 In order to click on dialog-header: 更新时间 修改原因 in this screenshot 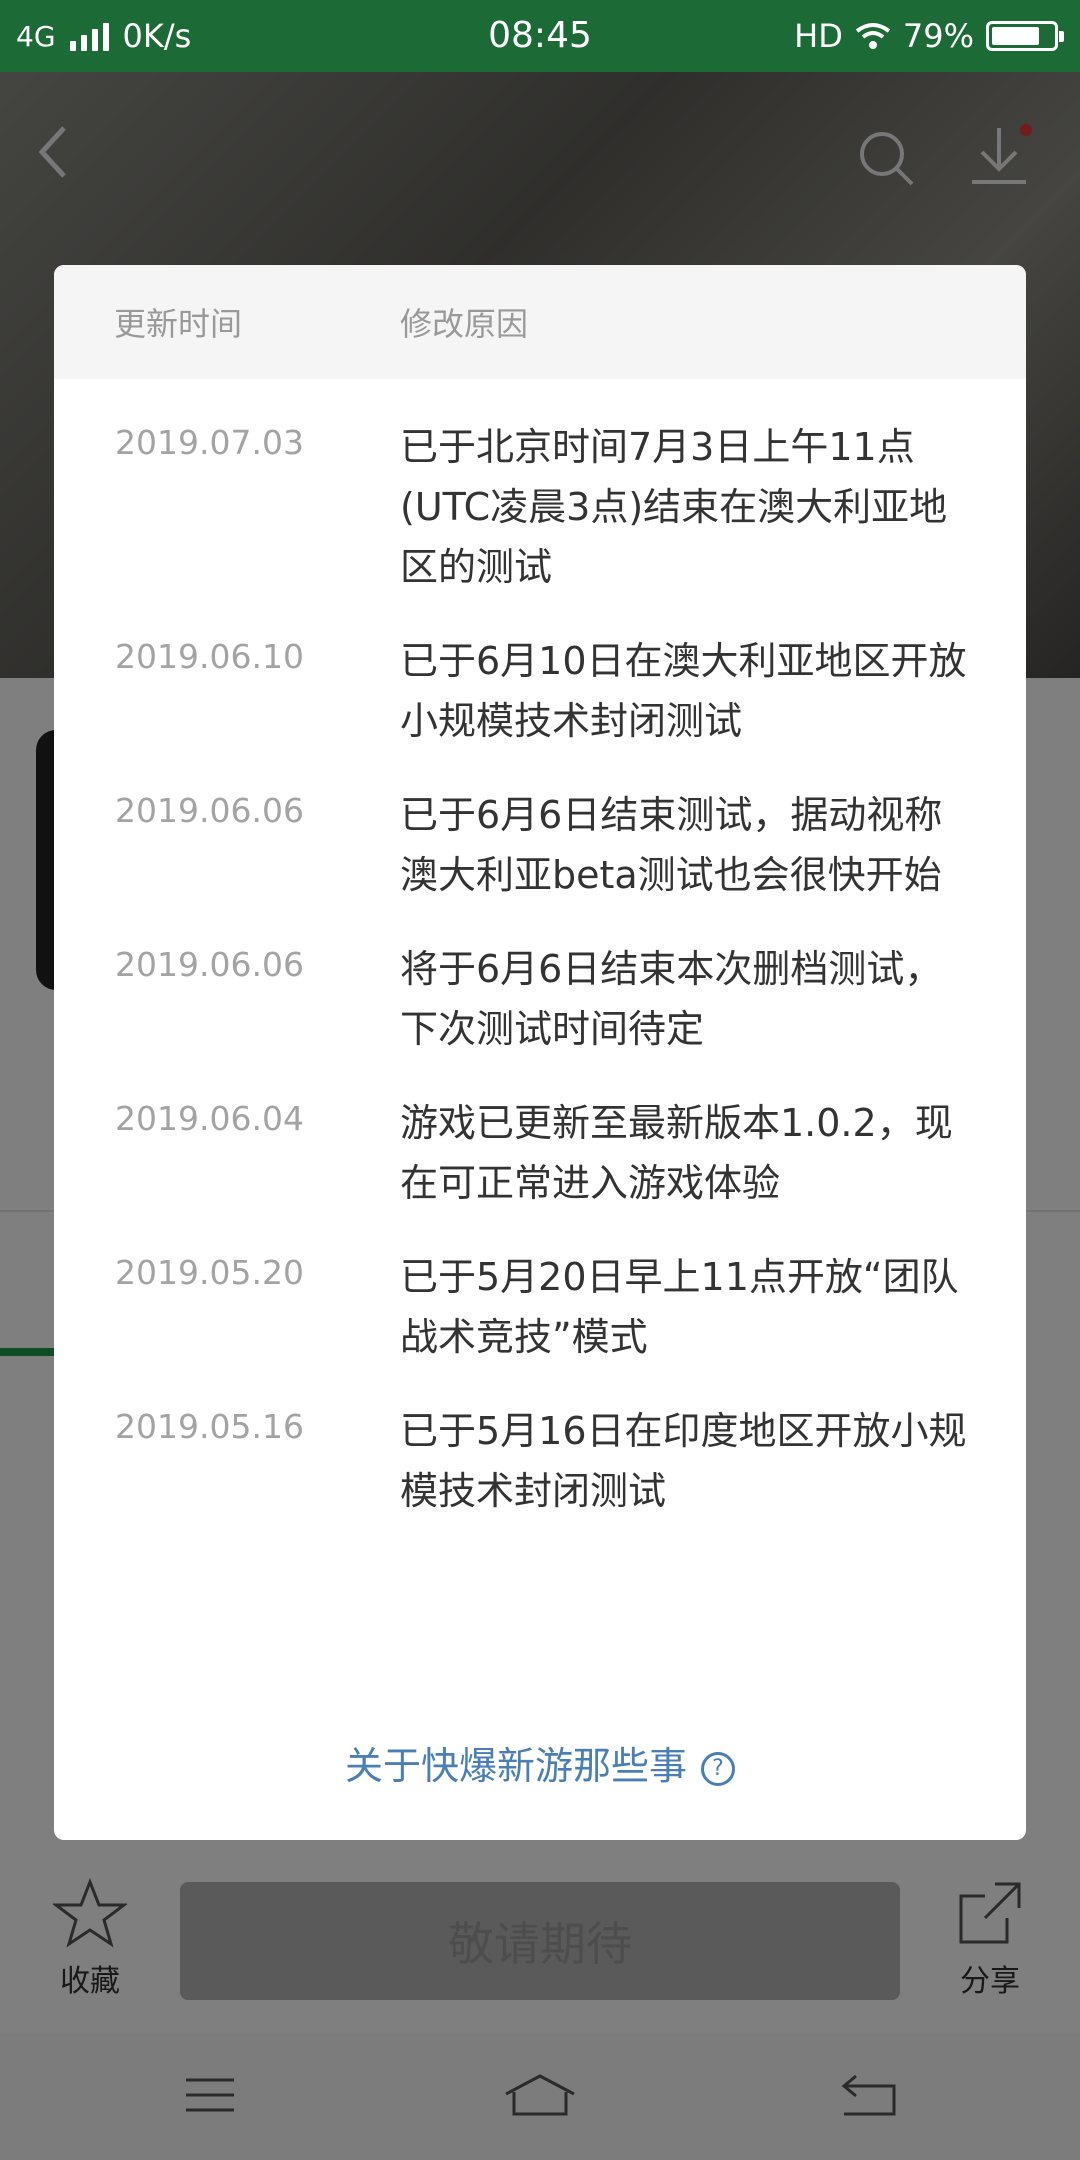, I will do `click(540, 322)`.